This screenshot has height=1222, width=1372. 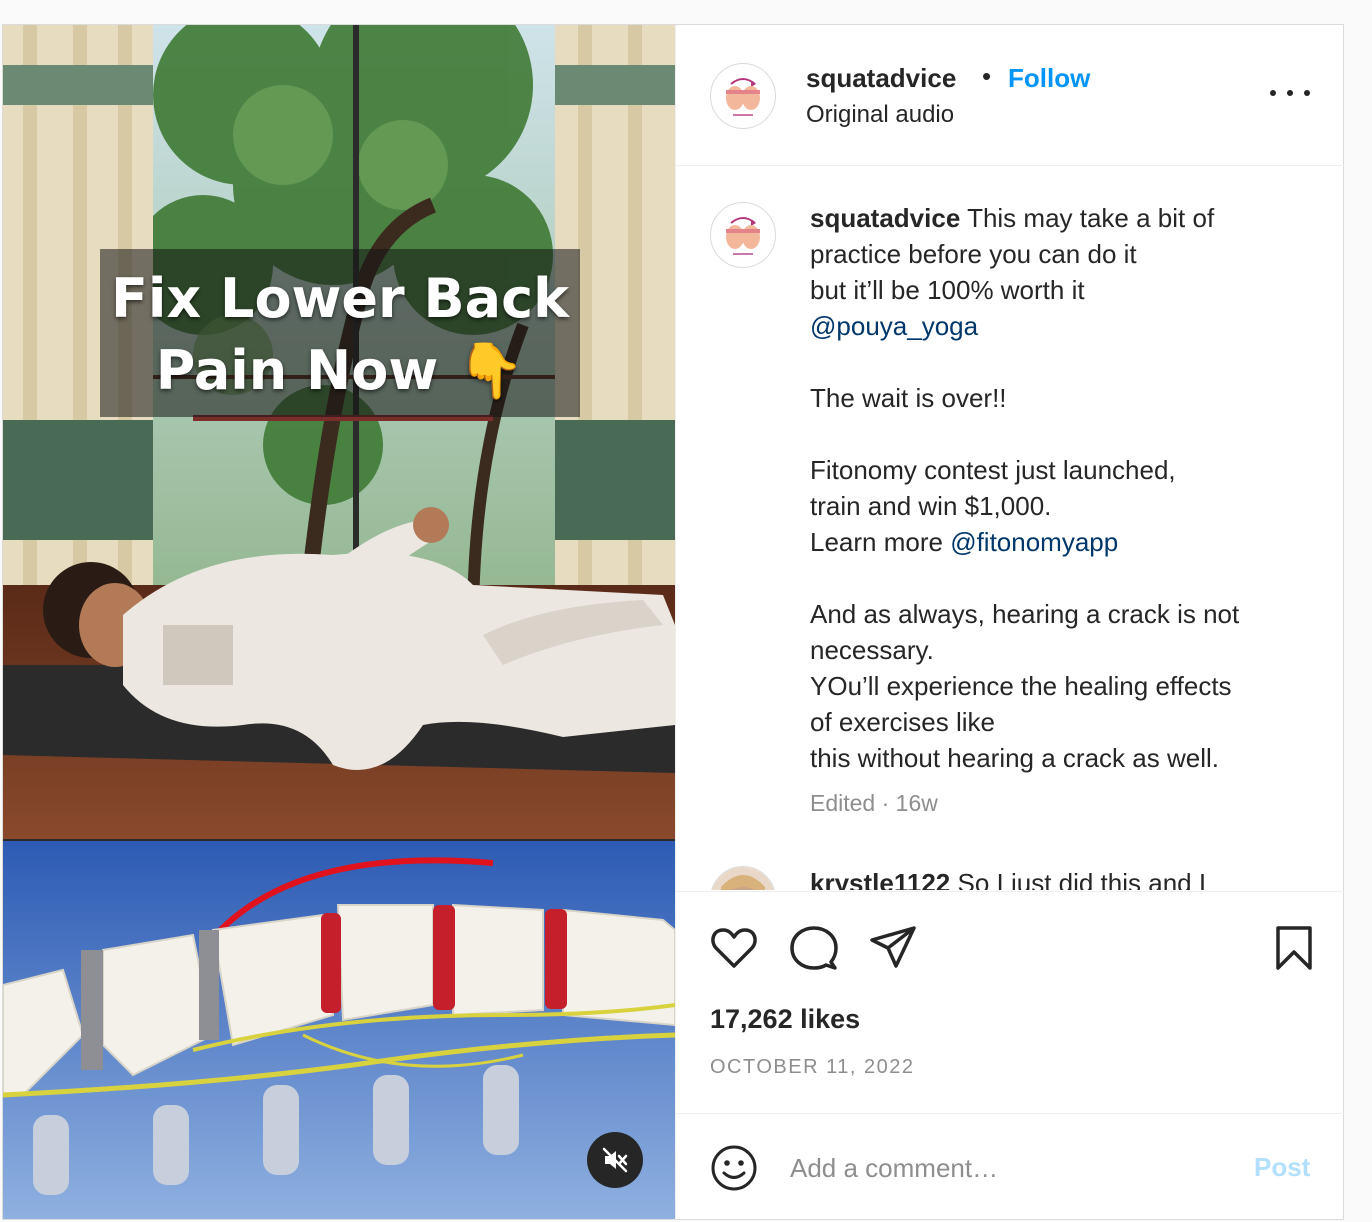 What do you see at coordinates (917, 803) in the screenshot?
I see `post-age: 16w` at bounding box center [917, 803].